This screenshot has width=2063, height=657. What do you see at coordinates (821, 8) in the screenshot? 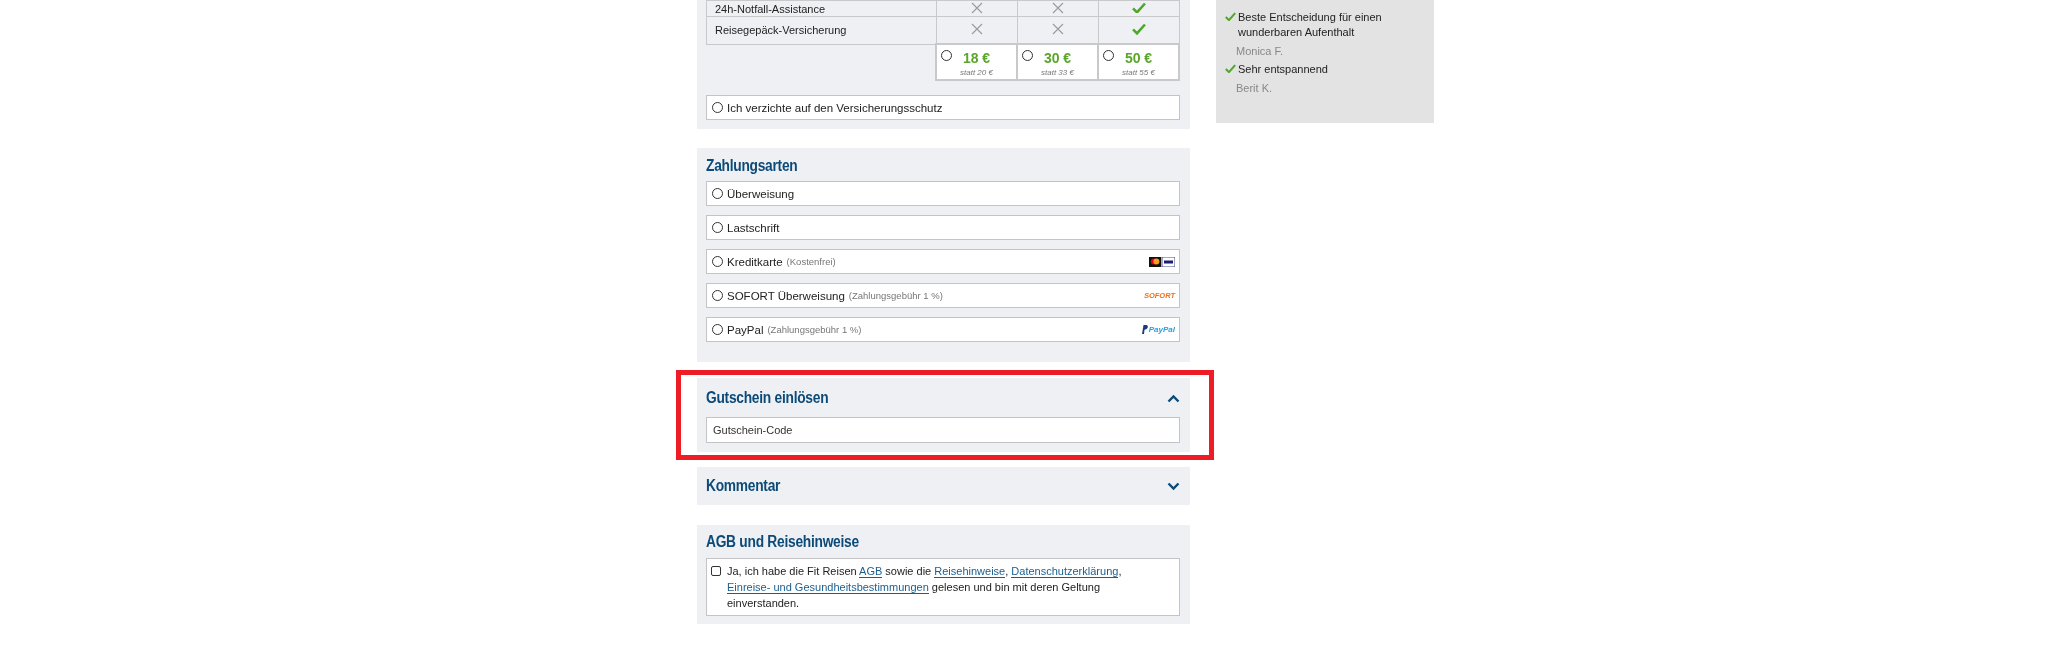
I see `table-cell: 24h-Notfall-Assistance` at bounding box center [821, 8].